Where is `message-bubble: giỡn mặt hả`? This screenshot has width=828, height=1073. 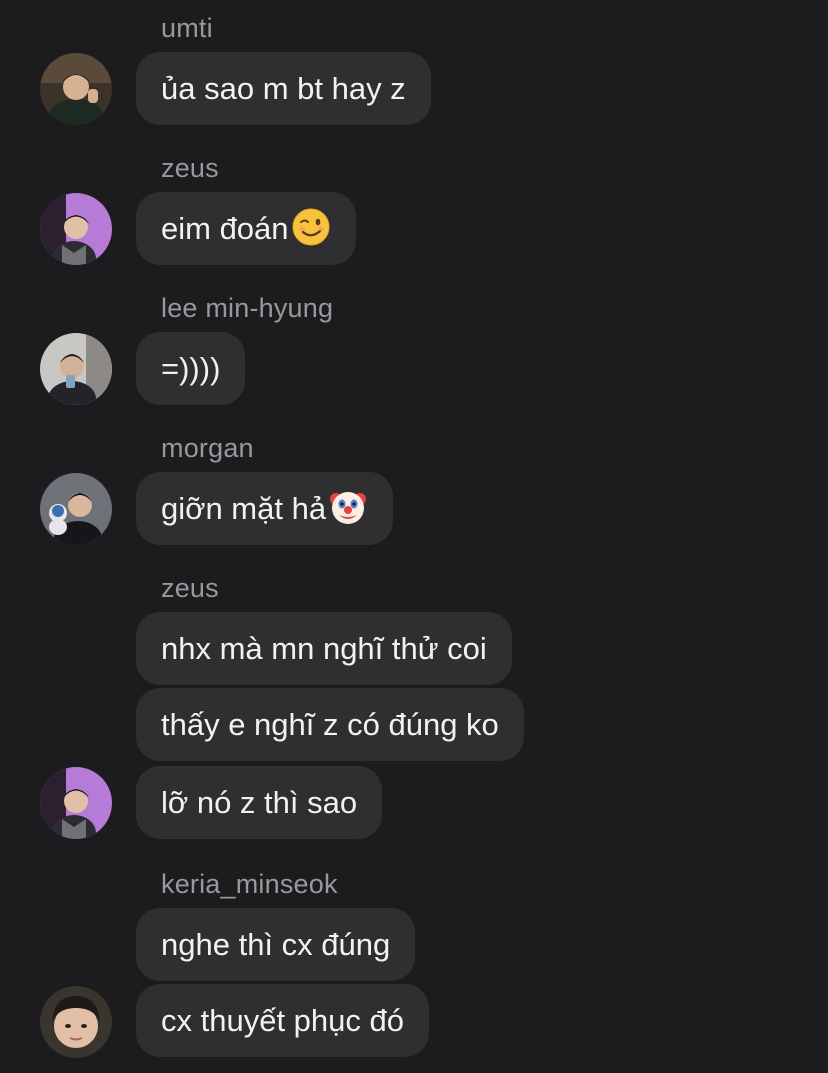
message-bubble: giỡn mặt hả is located at coordinates (265, 508).